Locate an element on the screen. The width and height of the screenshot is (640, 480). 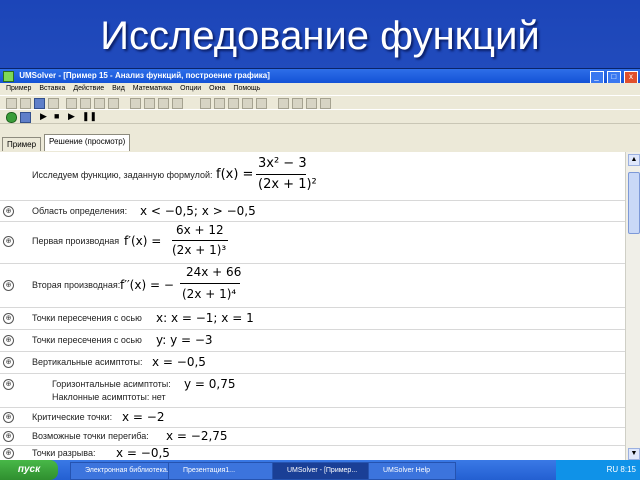
first-derivative-fx: f′(x) = is located at coordinates (143, 241).